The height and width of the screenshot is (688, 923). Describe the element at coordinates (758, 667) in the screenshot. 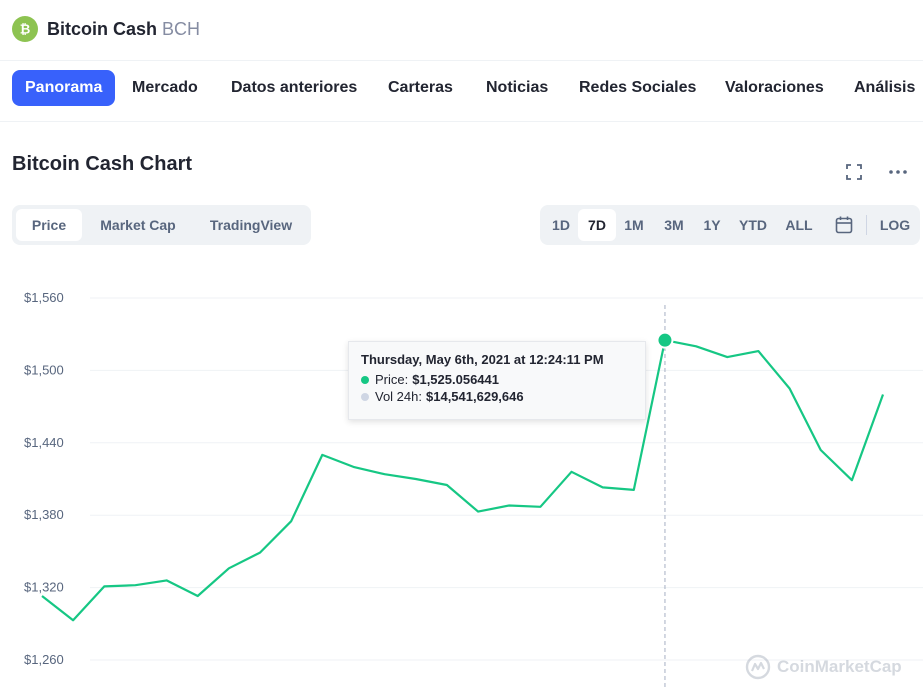

I see `coinmarketcap-logo-icon` at that location.